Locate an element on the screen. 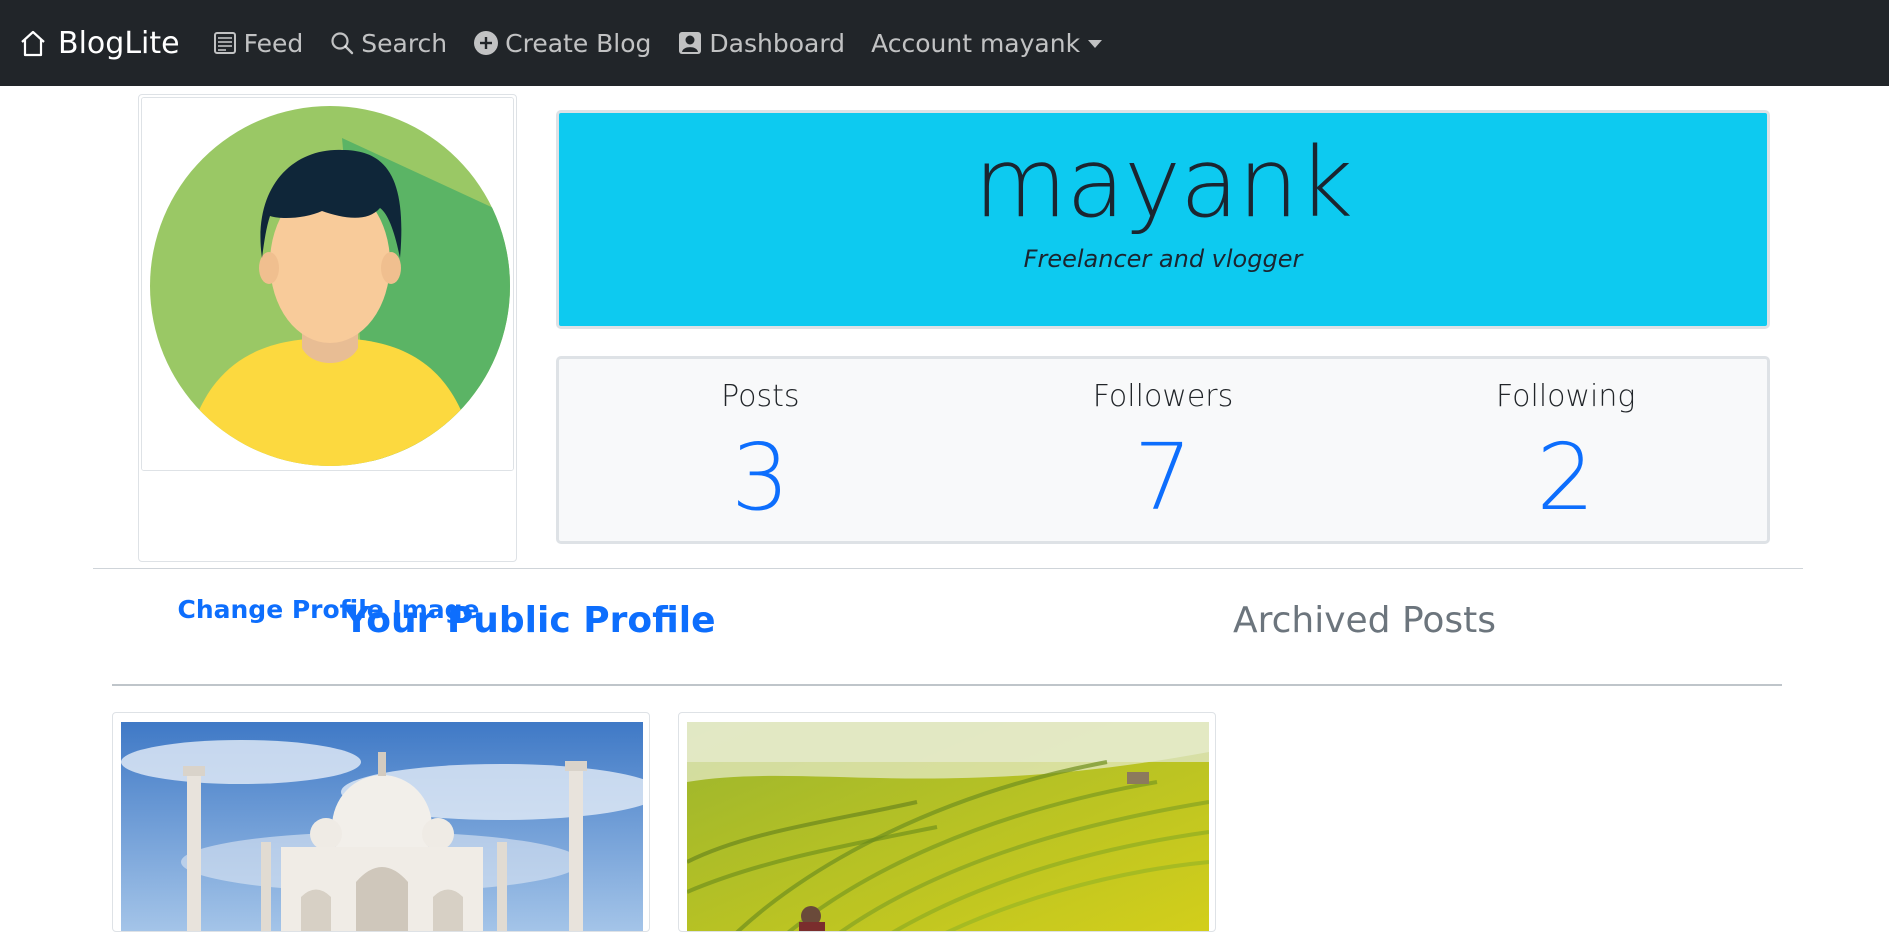  house-icon is located at coordinates (33, 43).